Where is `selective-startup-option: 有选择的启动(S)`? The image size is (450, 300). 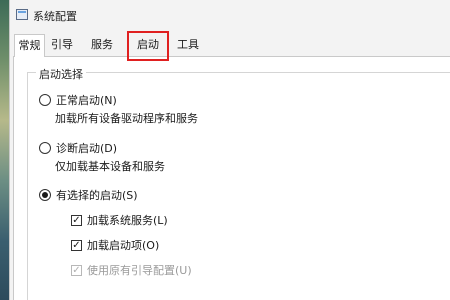
selective-startup-option: 有选择的启动(S) is located at coordinates (88, 195).